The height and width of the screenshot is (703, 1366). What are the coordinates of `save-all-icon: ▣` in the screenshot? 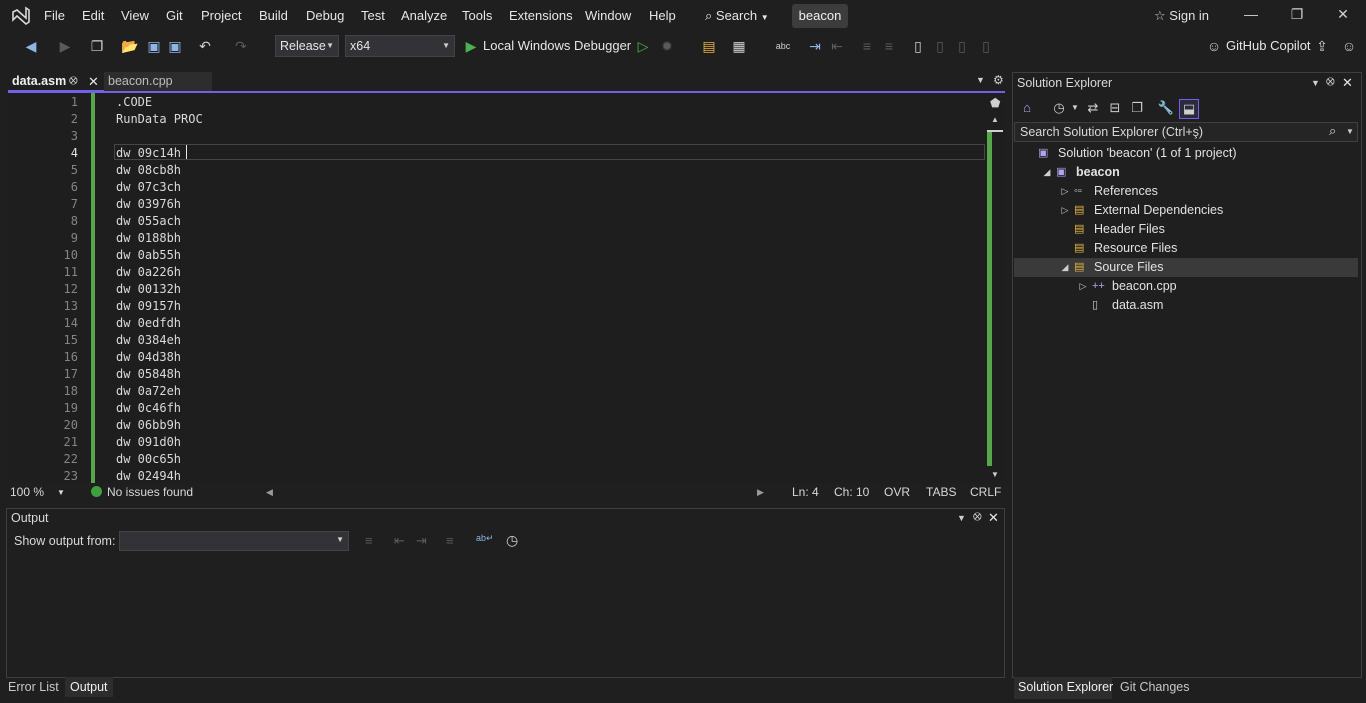 It's located at (175, 46).